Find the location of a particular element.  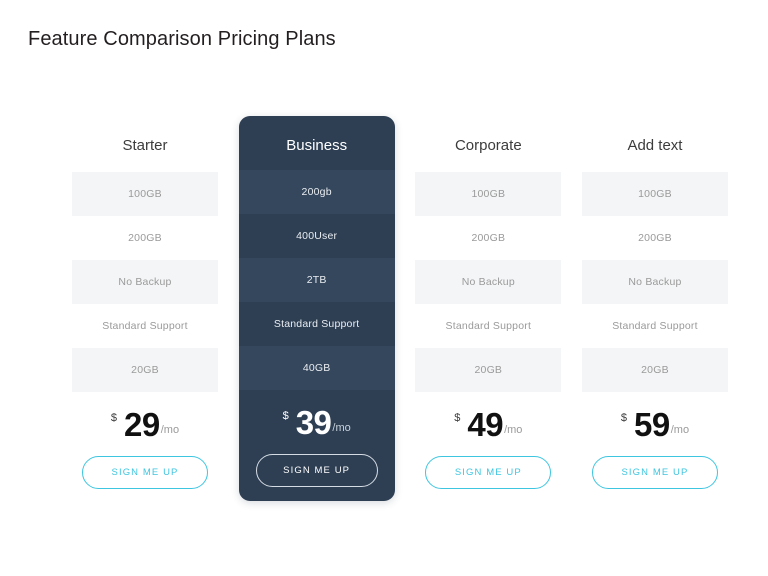

plan-feature-row: 40GB is located at coordinates (316, 368).